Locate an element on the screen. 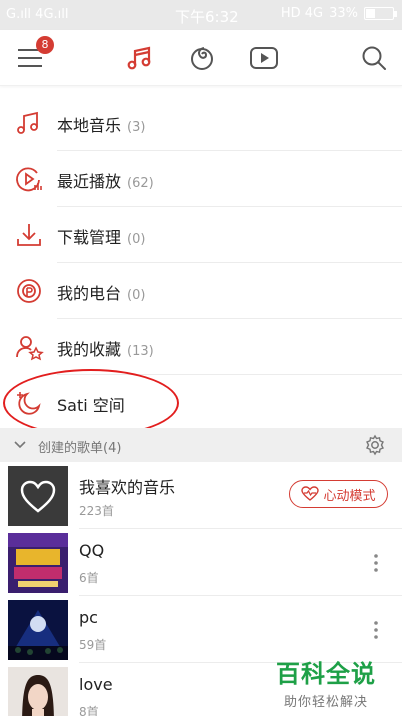  menu-item-count: (62) is located at coordinates (140, 183).